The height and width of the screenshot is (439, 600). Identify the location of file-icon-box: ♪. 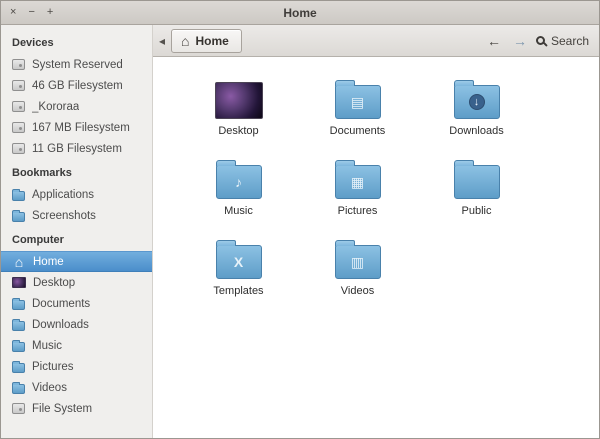
(238, 175).